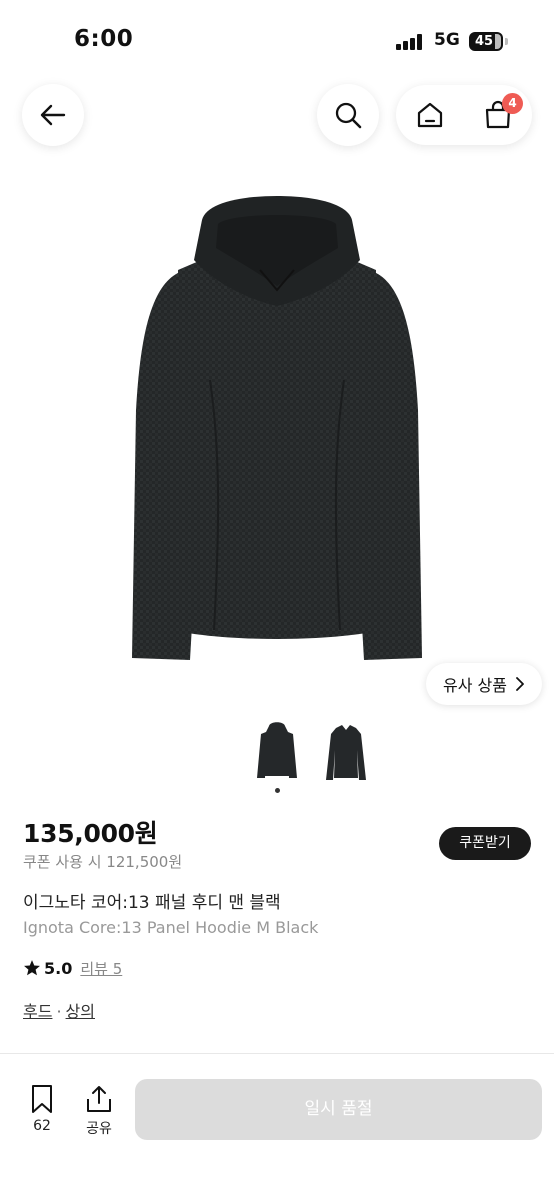 Image resolution: width=554 pixels, height=1200 pixels. Describe the element at coordinates (506, 41) in the screenshot. I see `battery-tip` at that location.